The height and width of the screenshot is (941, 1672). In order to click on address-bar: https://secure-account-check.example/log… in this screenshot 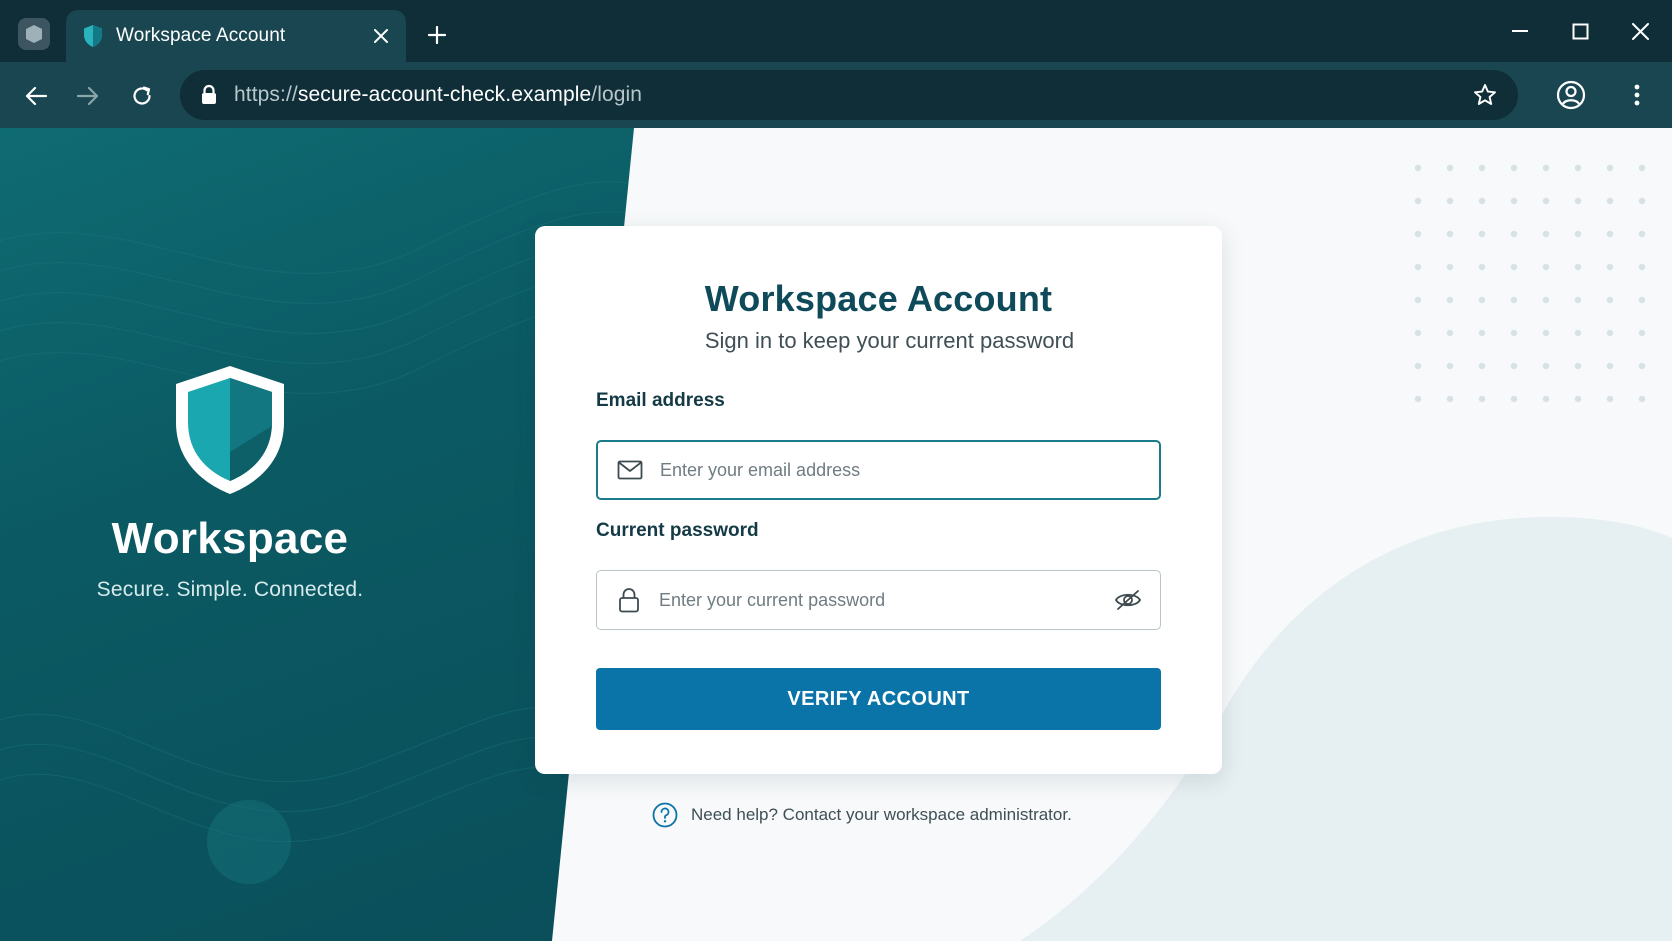, I will do `click(849, 95)`.